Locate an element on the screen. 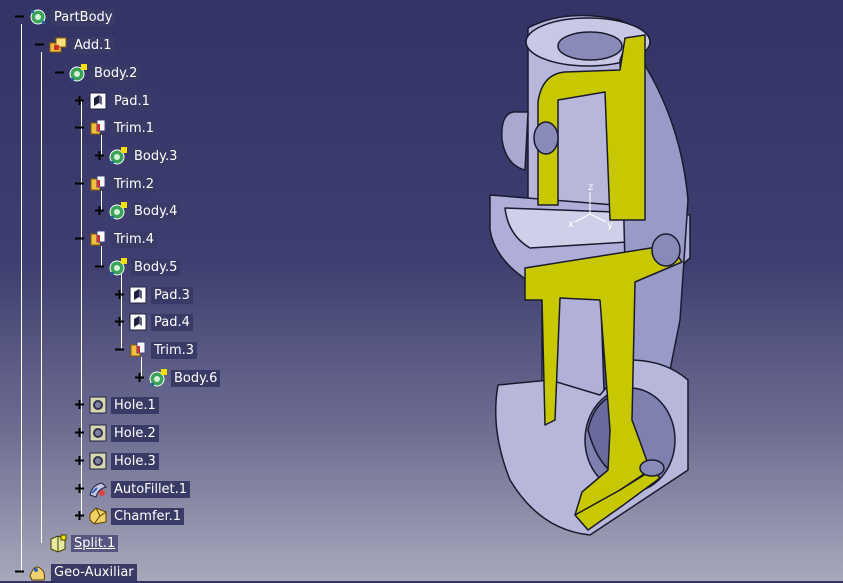 This screenshot has height=583, width=843. tree-node-hole-3: Hole.3 is located at coordinates (117, 461).